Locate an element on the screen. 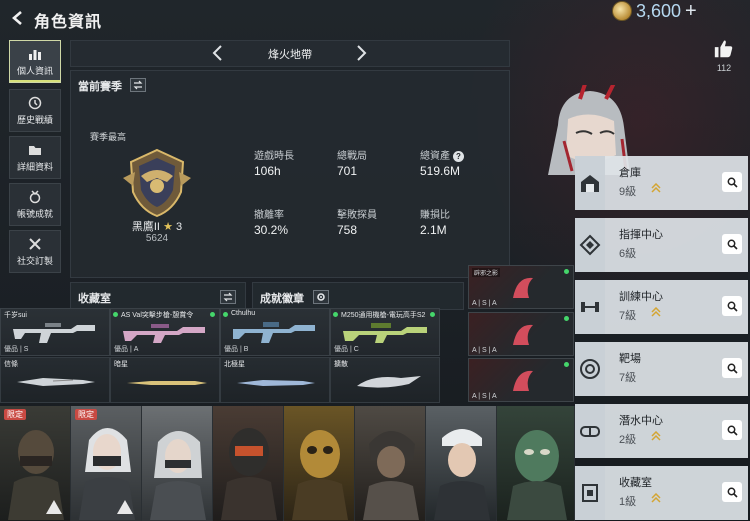 The image size is (750, 521). upgrade-arrow-icon is located at coordinates (656, 188).